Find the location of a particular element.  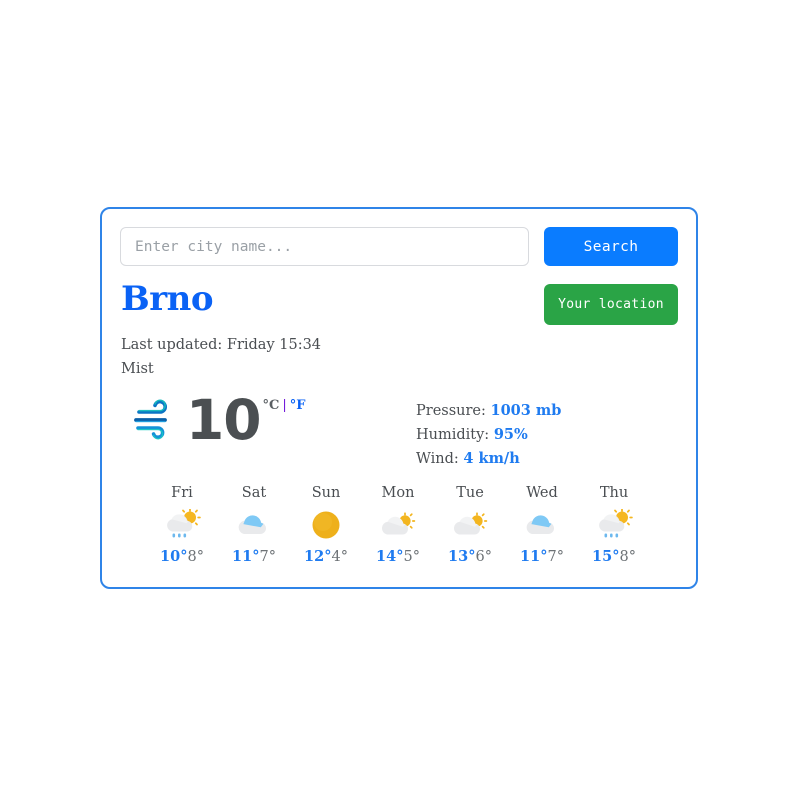

forecast-day-tue: Tue 13°6° is located at coordinates (470, 525).